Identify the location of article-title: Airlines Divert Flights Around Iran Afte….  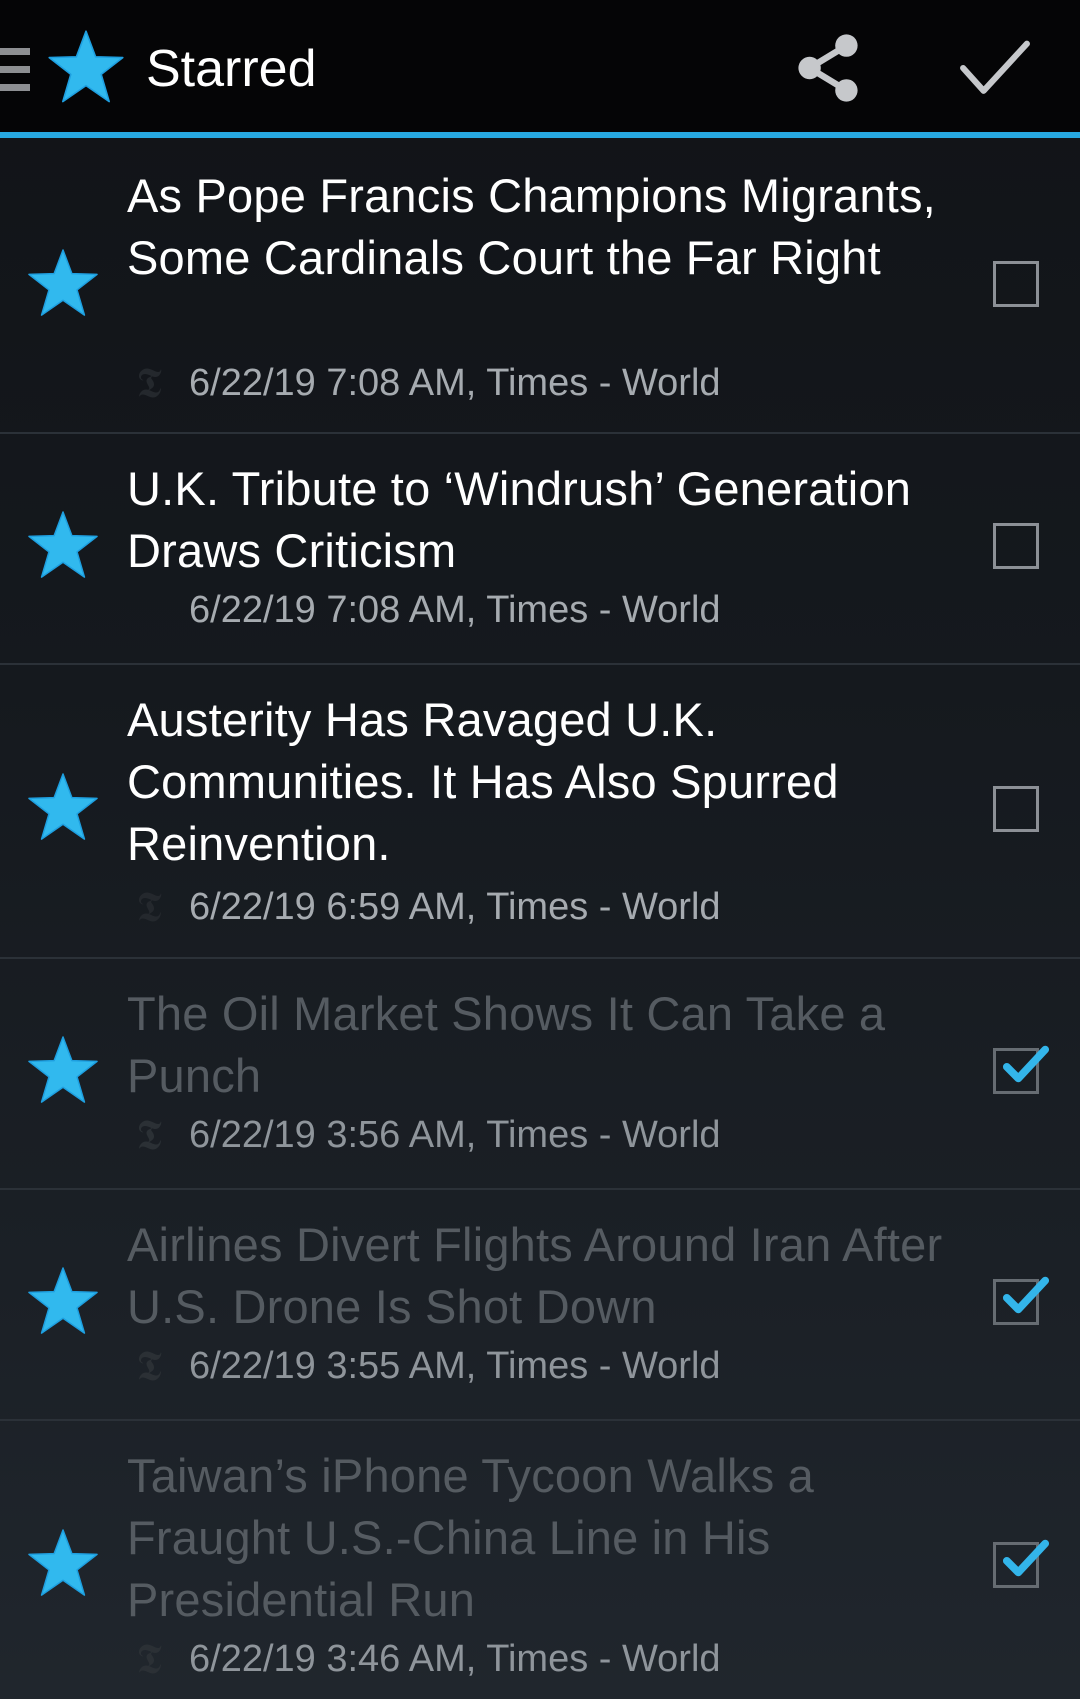
(535, 1275).